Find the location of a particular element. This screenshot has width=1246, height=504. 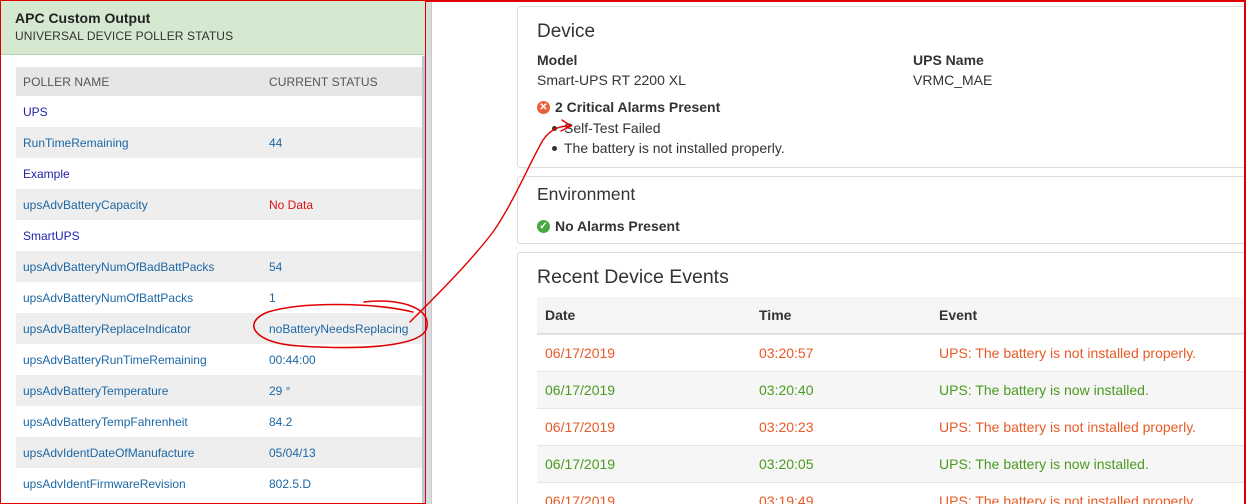

alarm-summary-text: 2 Critical Alarms Present is located at coordinates (638, 107).